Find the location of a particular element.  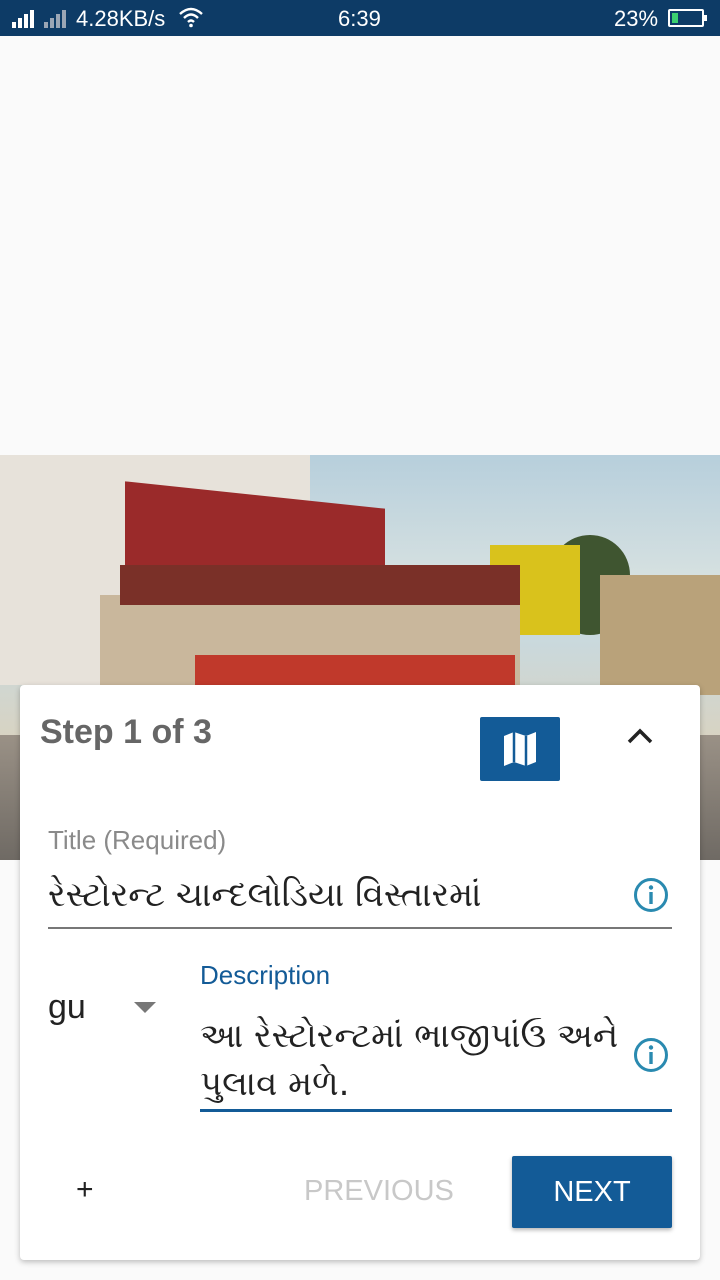

add-description-button: + is located at coordinates (85, 1190).